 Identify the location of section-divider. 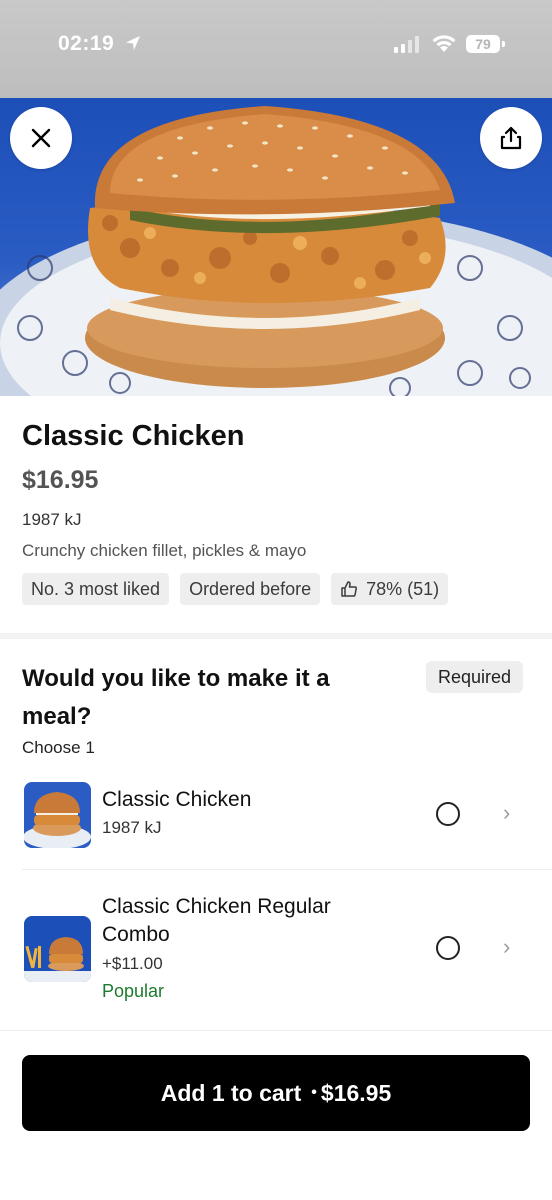
(276, 636).